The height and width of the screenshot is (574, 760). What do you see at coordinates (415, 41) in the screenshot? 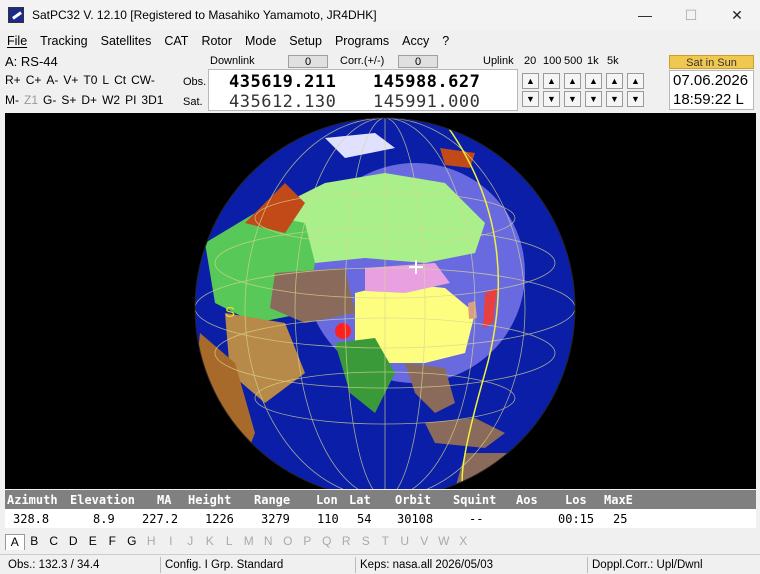
I see `menu-accy: Accy` at bounding box center [415, 41].